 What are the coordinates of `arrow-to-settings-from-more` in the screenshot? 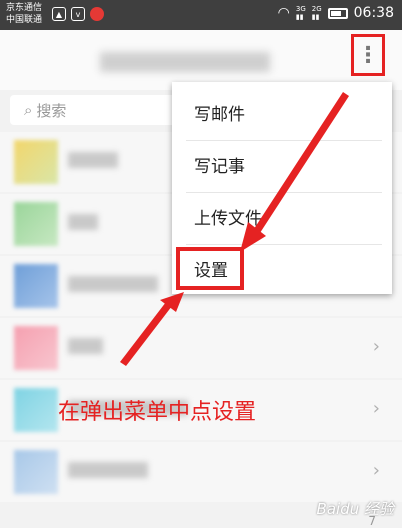 It's located at (300, 164).